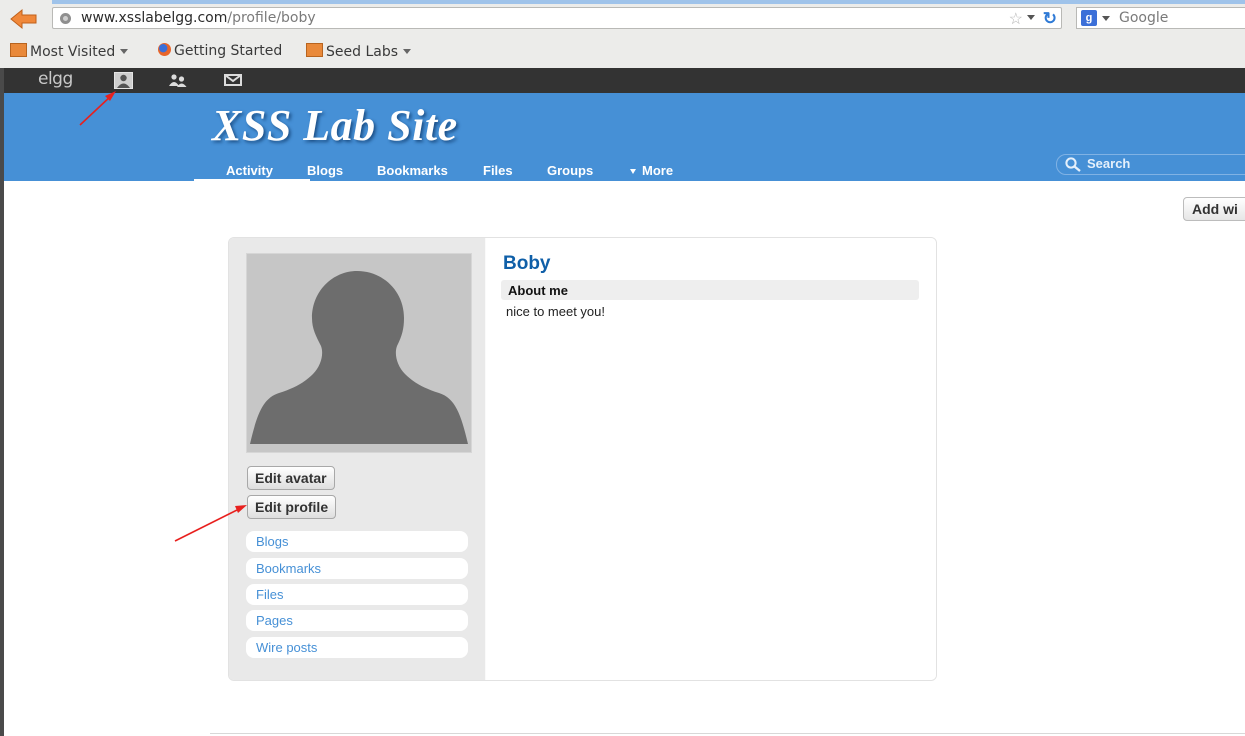  I want to click on nav-blogs: Blogs, so click(325, 170).